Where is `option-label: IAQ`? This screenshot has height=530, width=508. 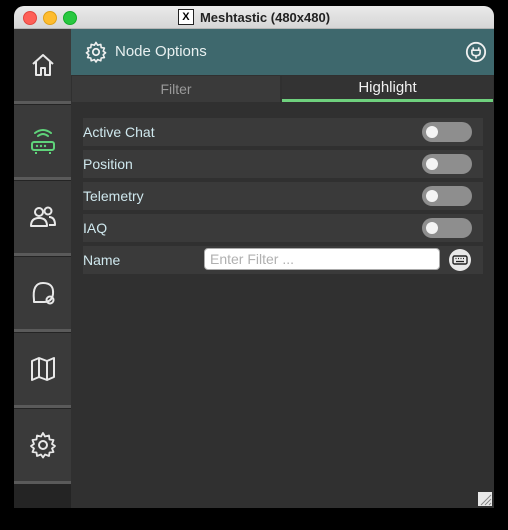
option-label: IAQ is located at coordinates (95, 228).